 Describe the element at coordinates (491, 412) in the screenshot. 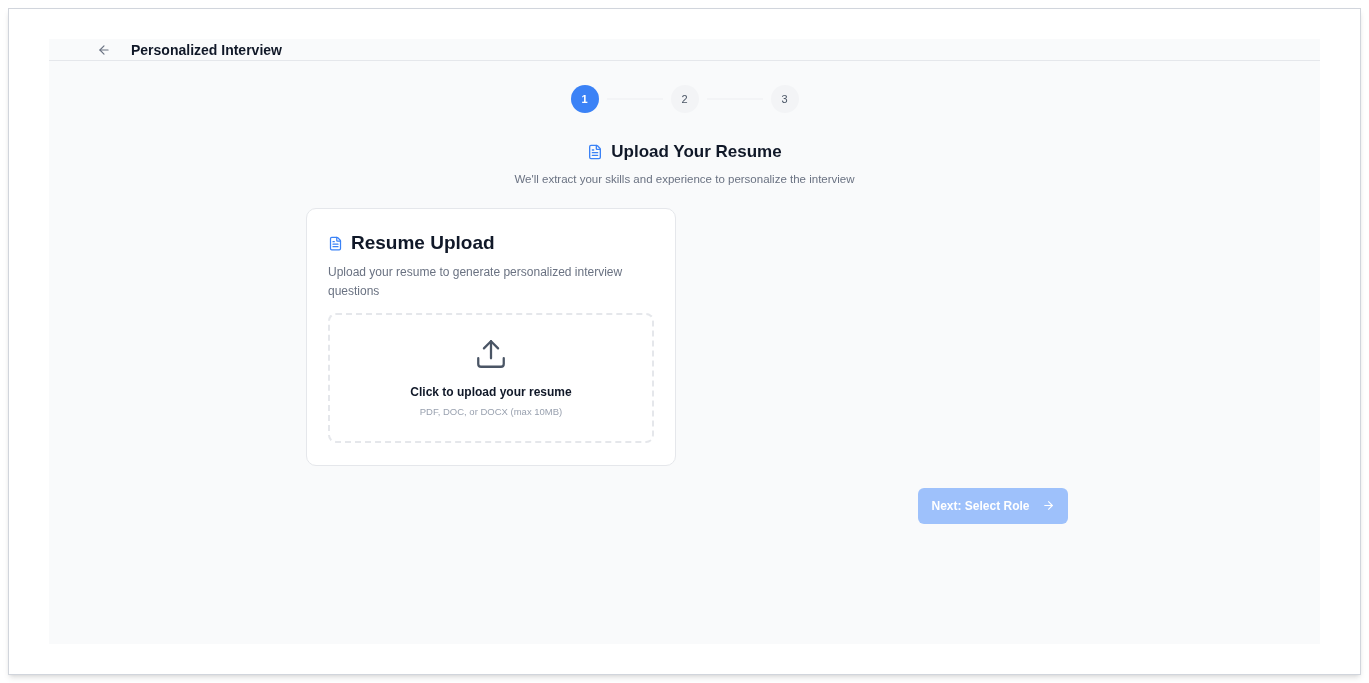

I see `dropzone-hint: PDF, DOC, or DOCX (max 10MB)` at that location.